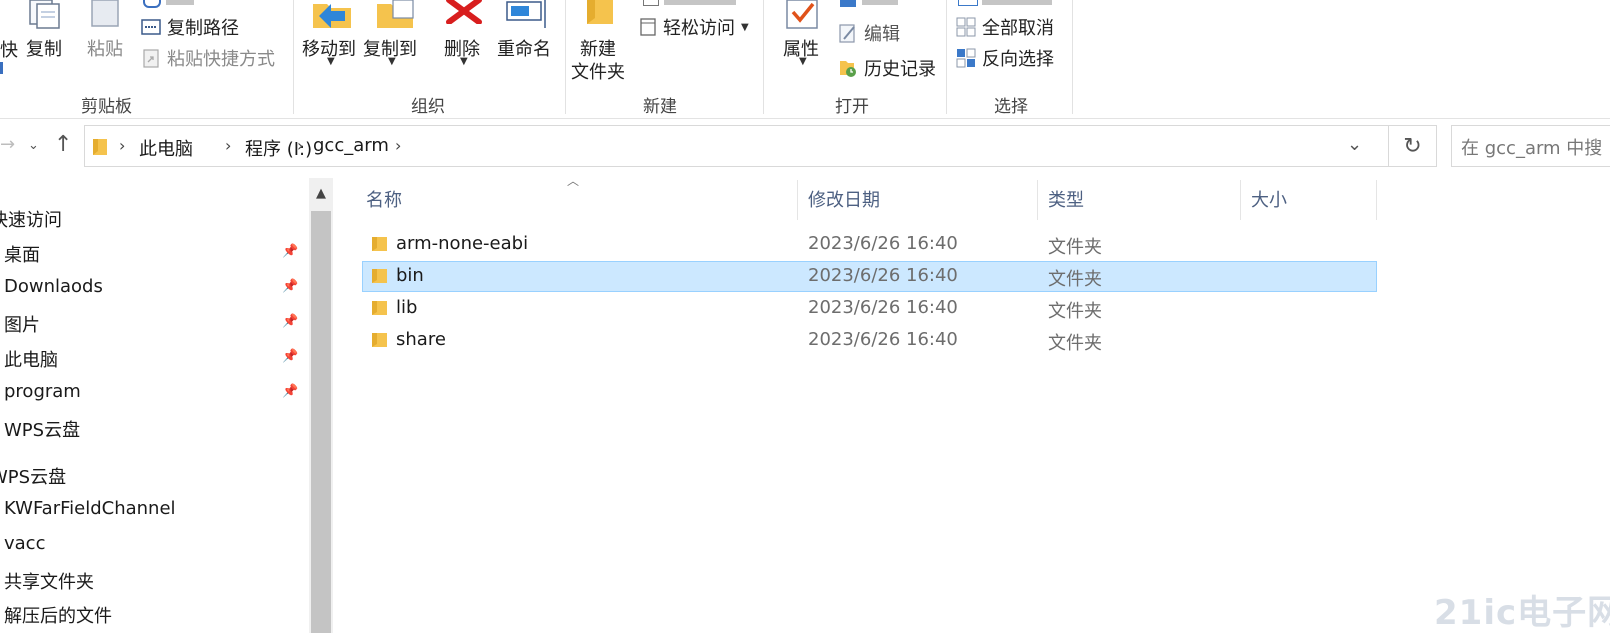  I want to click on paste-icon, so click(105, 13).